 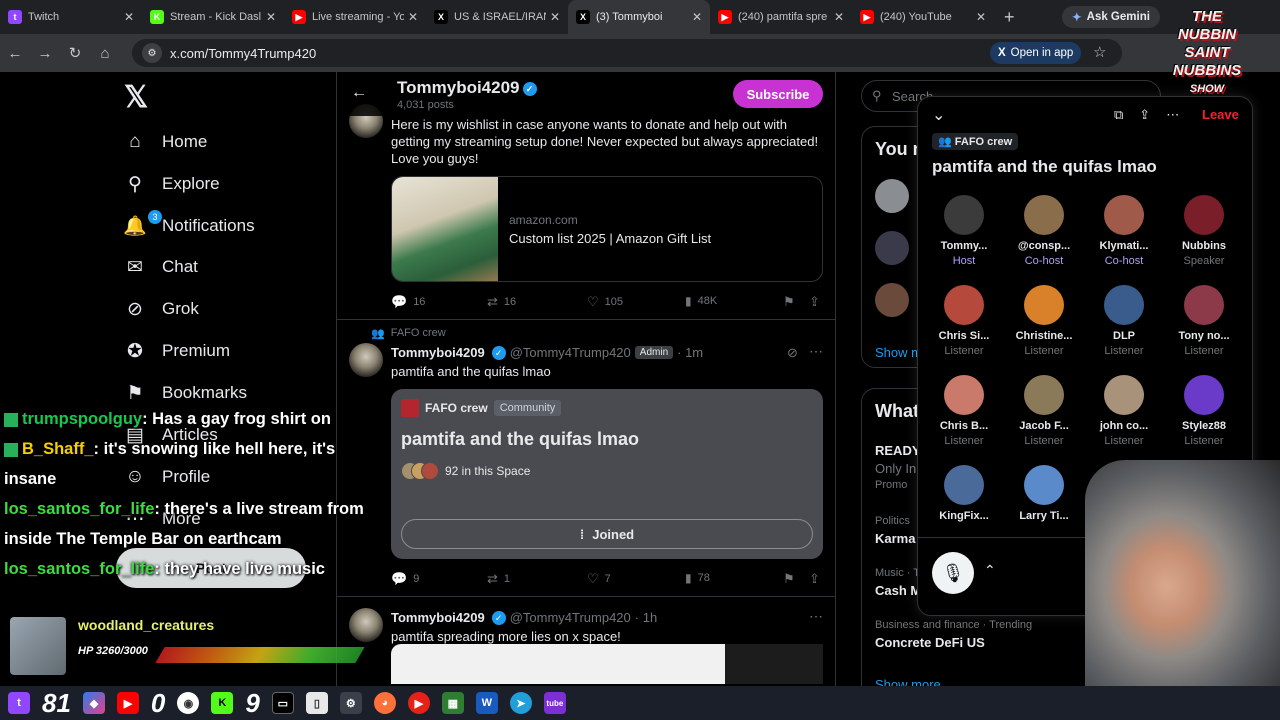 I want to click on repost-button: ⇄ 1, so click(x=498, y=579).